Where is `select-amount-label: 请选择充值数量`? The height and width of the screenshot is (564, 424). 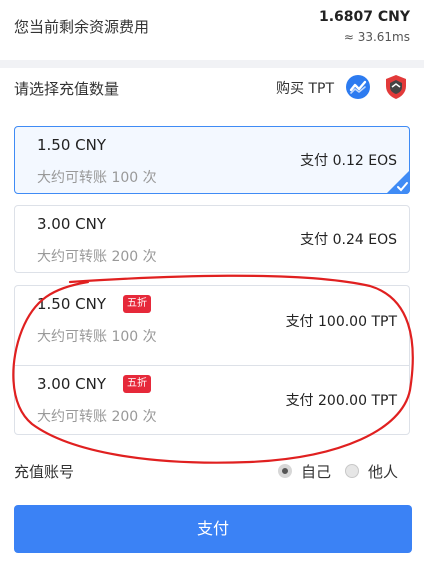
select-amount-label: 请选择充值数量 is located at coordinates (67, 89).